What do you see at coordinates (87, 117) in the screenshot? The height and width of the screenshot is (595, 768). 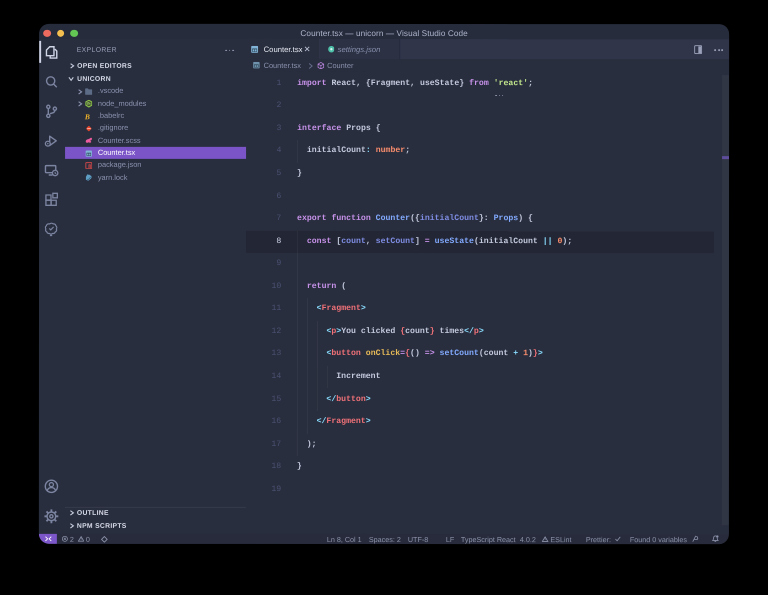 I see `svg-text: B` at bounding box center [87, 117].